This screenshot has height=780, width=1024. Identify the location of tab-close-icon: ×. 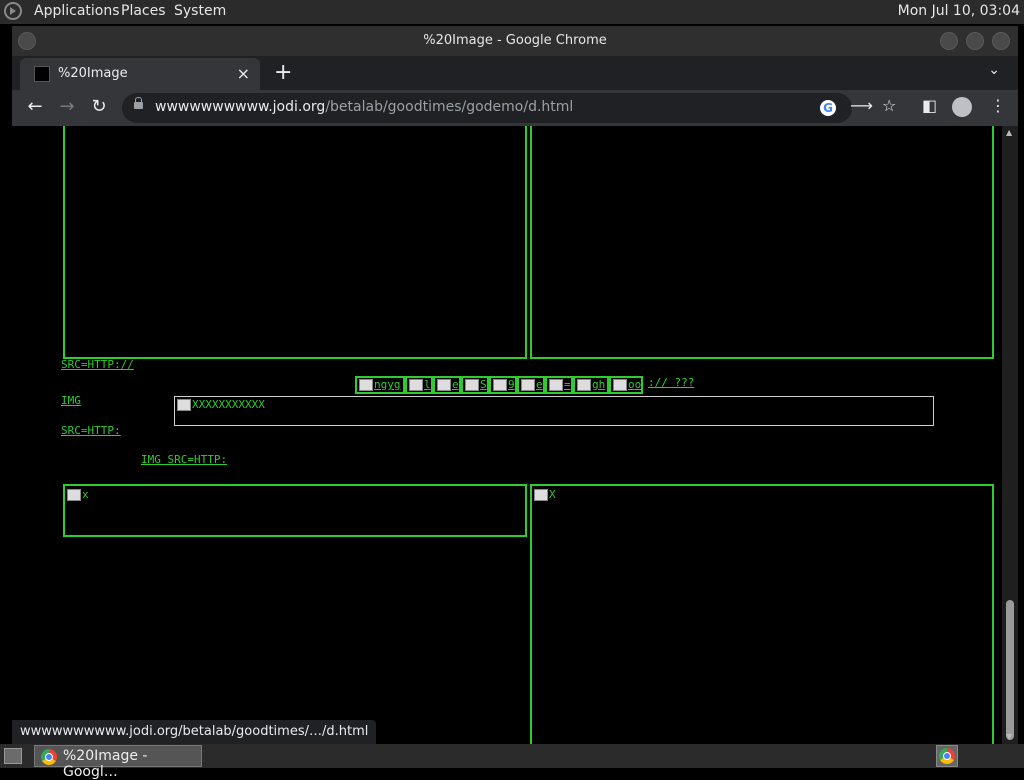
(243, 73).